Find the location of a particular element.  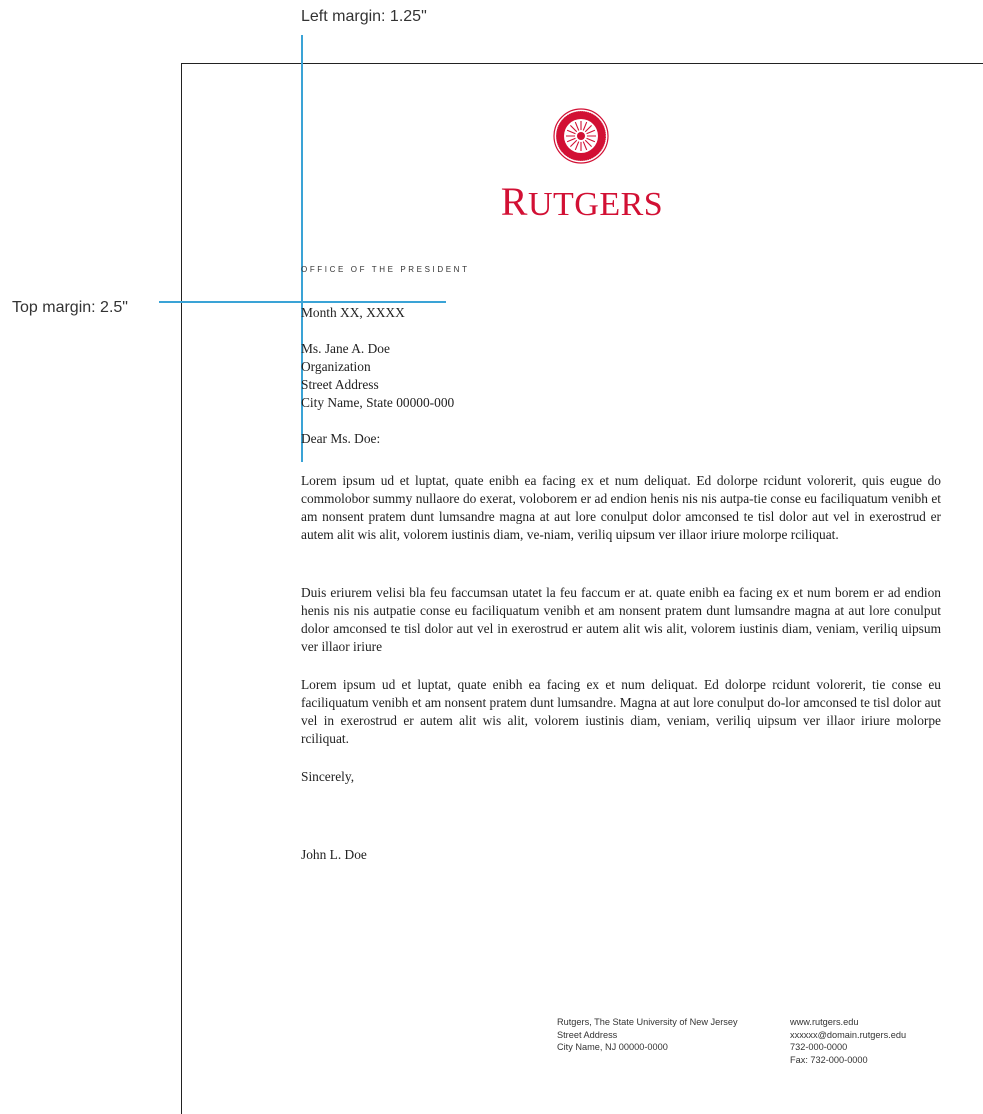

rutgers-wordmark: RUTGERS is located at coordinates (582, 201).